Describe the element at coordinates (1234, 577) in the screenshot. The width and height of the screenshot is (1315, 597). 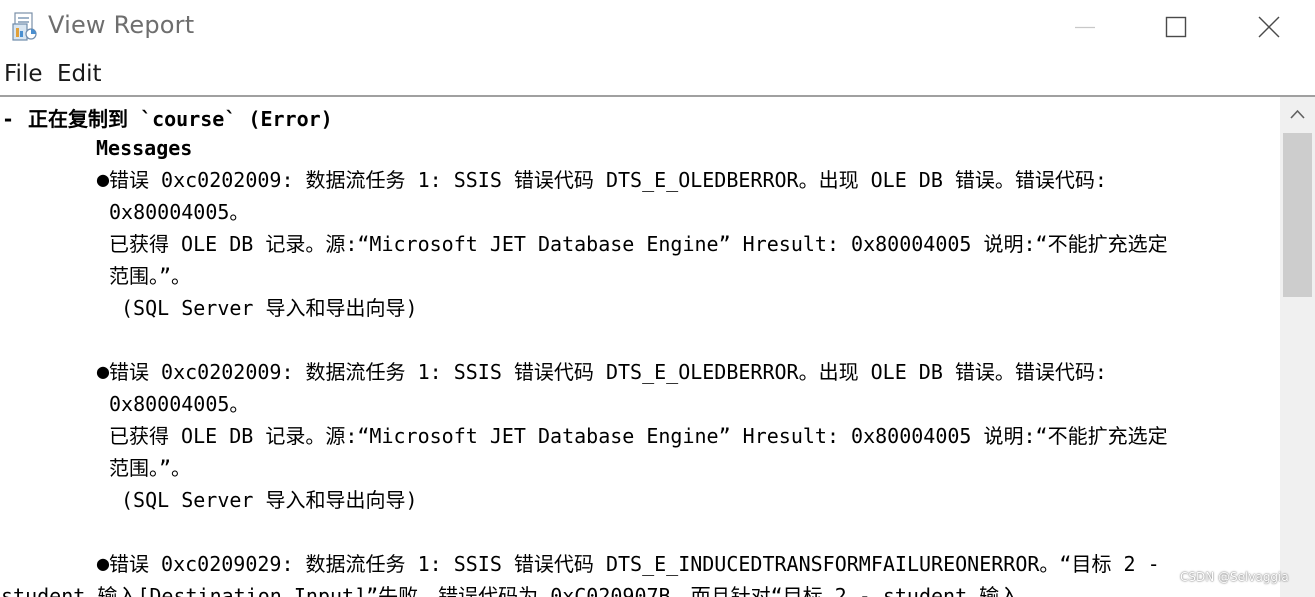
I see `watermark: CSDN @Selvaggia` at that location.